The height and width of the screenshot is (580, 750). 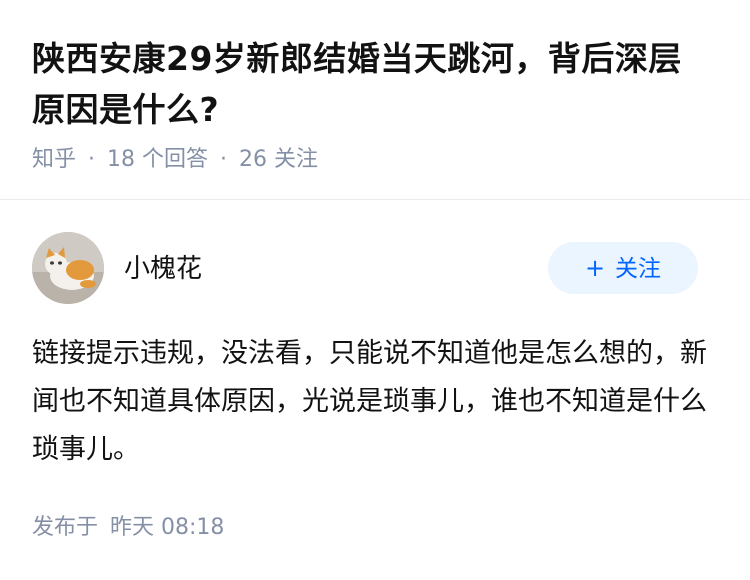 I want to click on answer-count: 18 个回答, so click(x=157, y=159).